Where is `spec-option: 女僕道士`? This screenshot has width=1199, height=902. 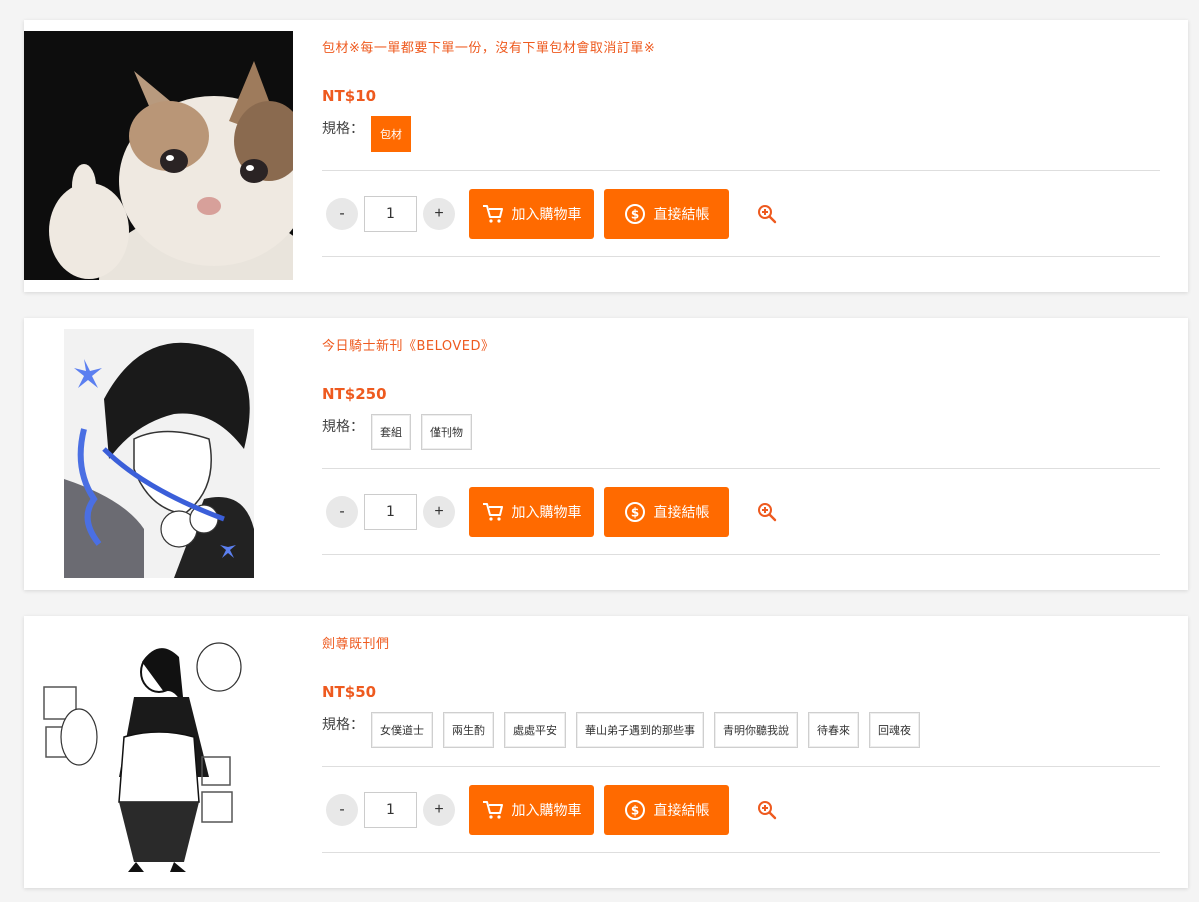
spec-option: 女僕道士 is located at coordinates (402, 730).